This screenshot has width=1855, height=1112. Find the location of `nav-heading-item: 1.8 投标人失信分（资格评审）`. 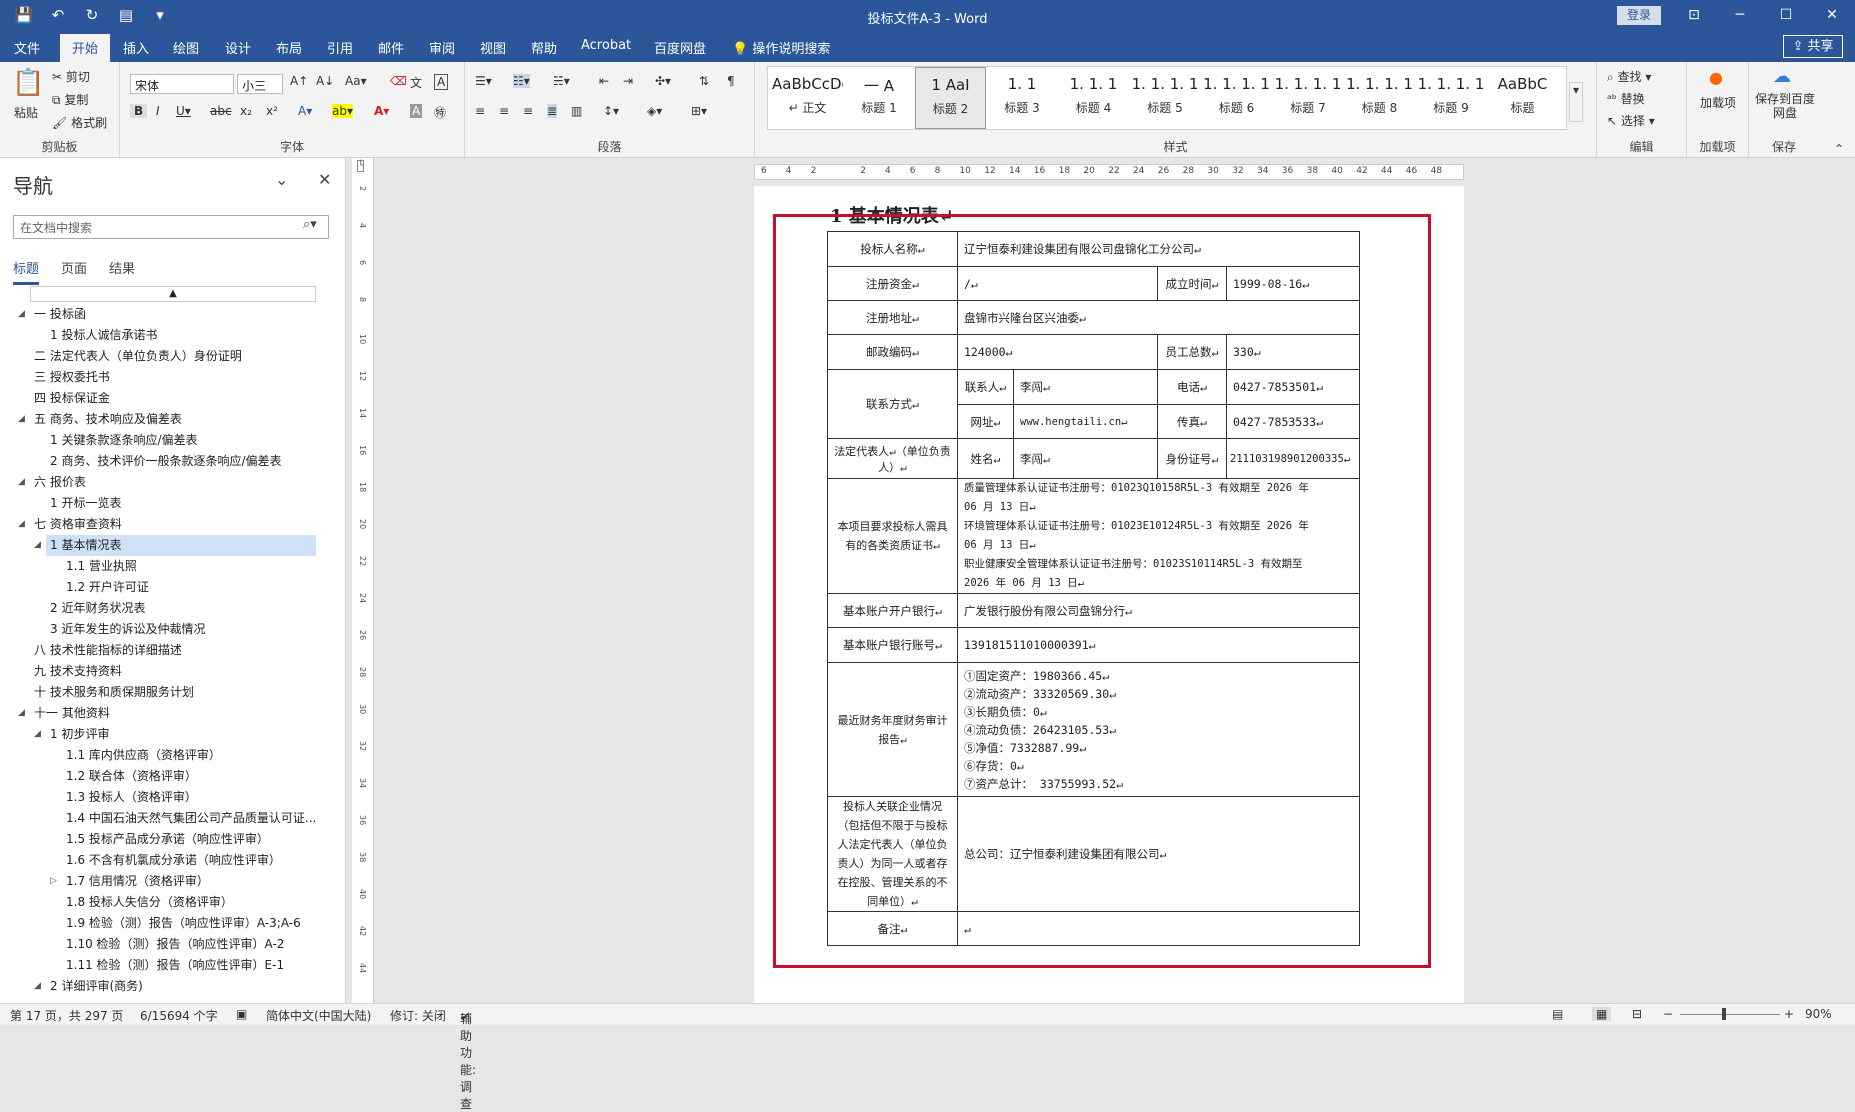

nav-heading-item: 1.8 投标人失信分（资格评审） is located at coordinates (160, 902).